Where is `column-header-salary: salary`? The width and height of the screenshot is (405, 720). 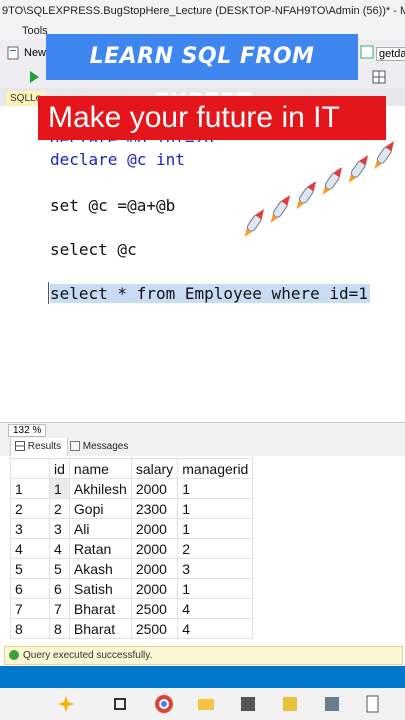 column-header-salary: salary is located at coordinates (154, 468).